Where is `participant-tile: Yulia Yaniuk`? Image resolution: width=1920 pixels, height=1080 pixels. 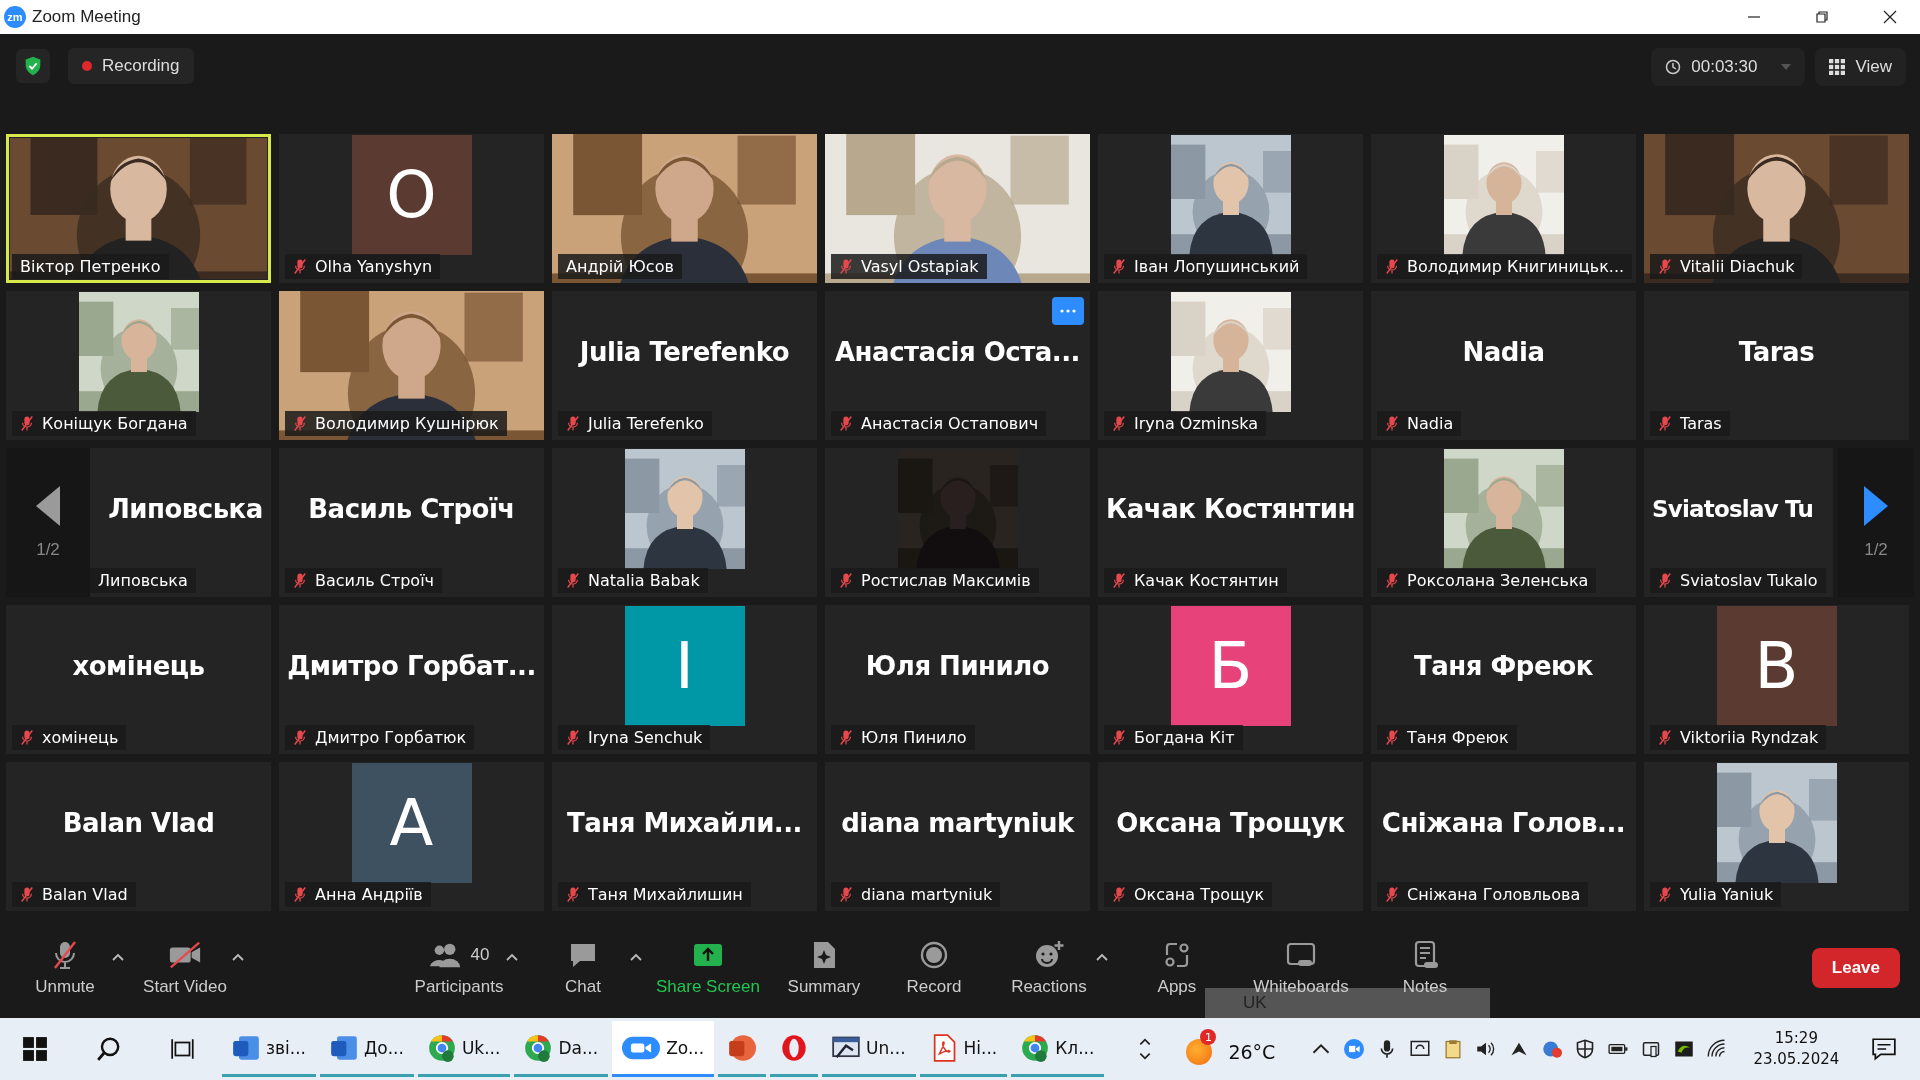 participant-tile: Yulia Yaniuk is located at coordinates (1776, 836).